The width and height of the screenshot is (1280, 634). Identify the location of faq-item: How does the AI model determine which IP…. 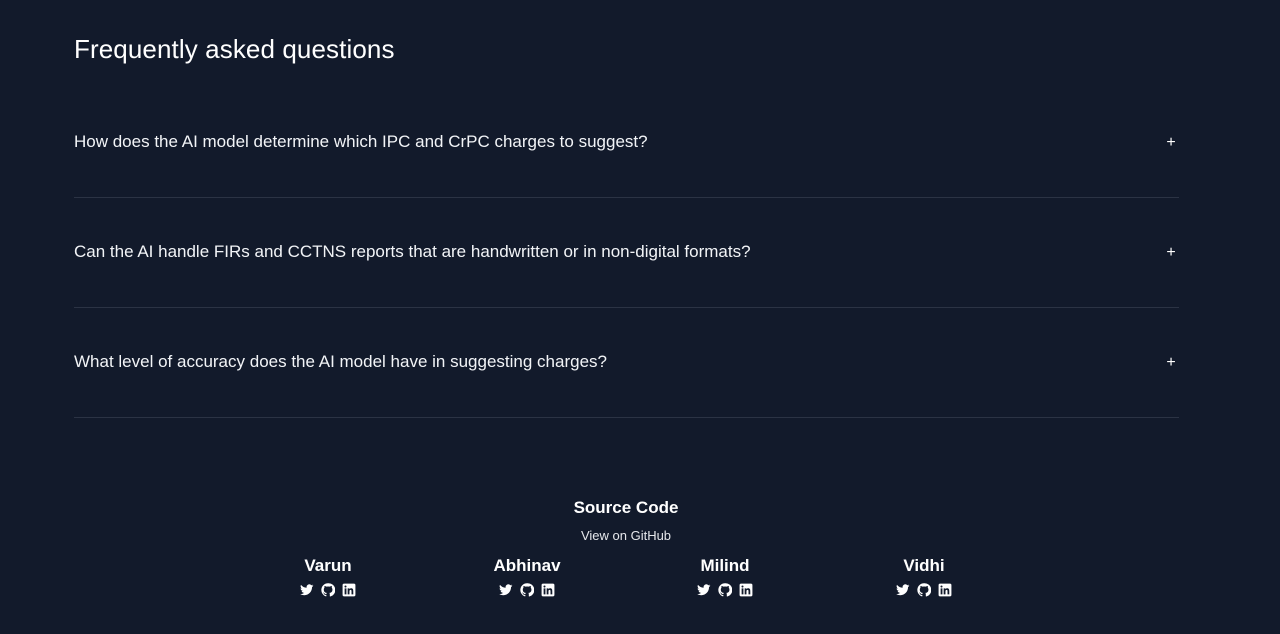
(626, 143).